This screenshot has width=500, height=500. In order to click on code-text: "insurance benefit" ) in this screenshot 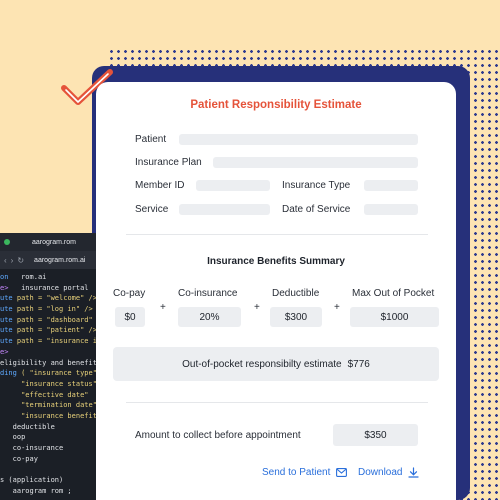, I will do `click(59, 415)`.